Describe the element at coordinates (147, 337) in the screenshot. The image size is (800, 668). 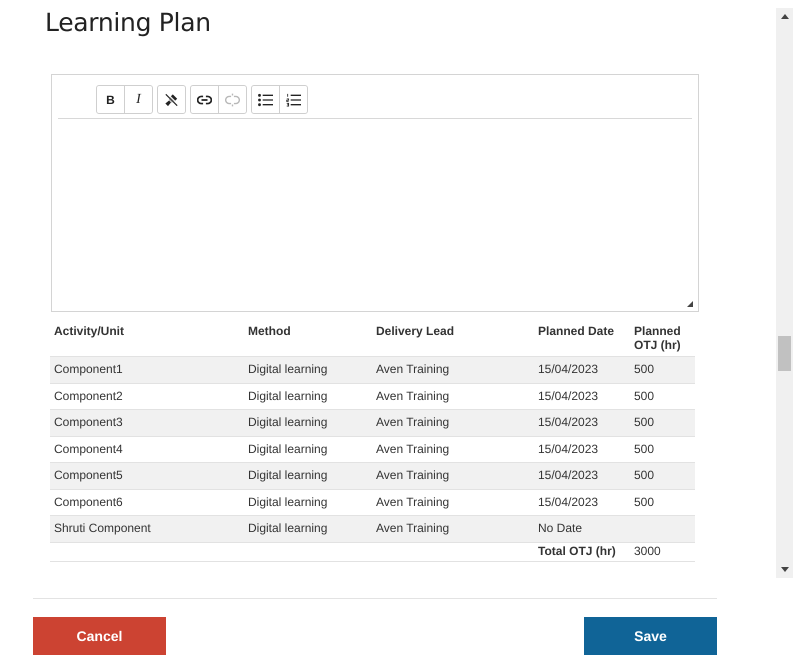
I see `column-header: Activity/Unit` at that location.